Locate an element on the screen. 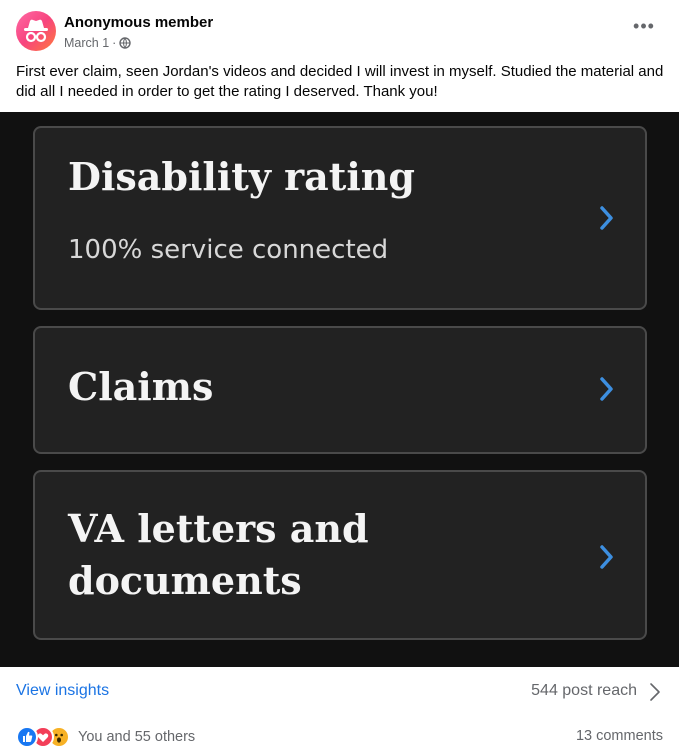  post-date: March 1 is located at coordinates (86, 43).